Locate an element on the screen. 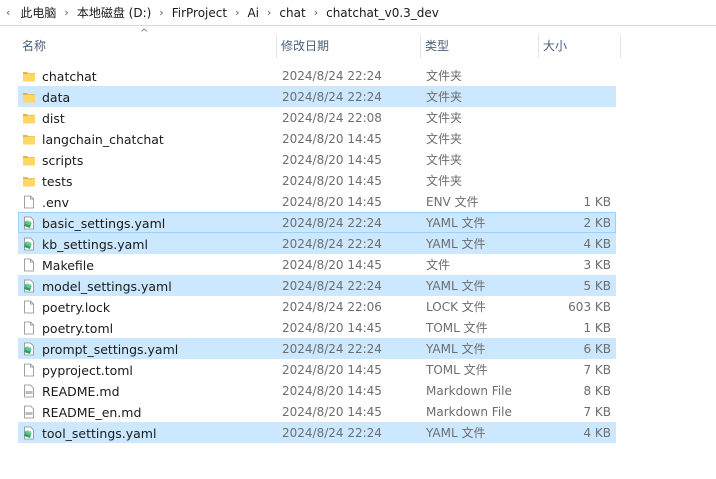 This screenshot has height=479, width=716. file-row: chatchat 2024/8/24 22:24 文件夹 is located at coordinates (317, 75).